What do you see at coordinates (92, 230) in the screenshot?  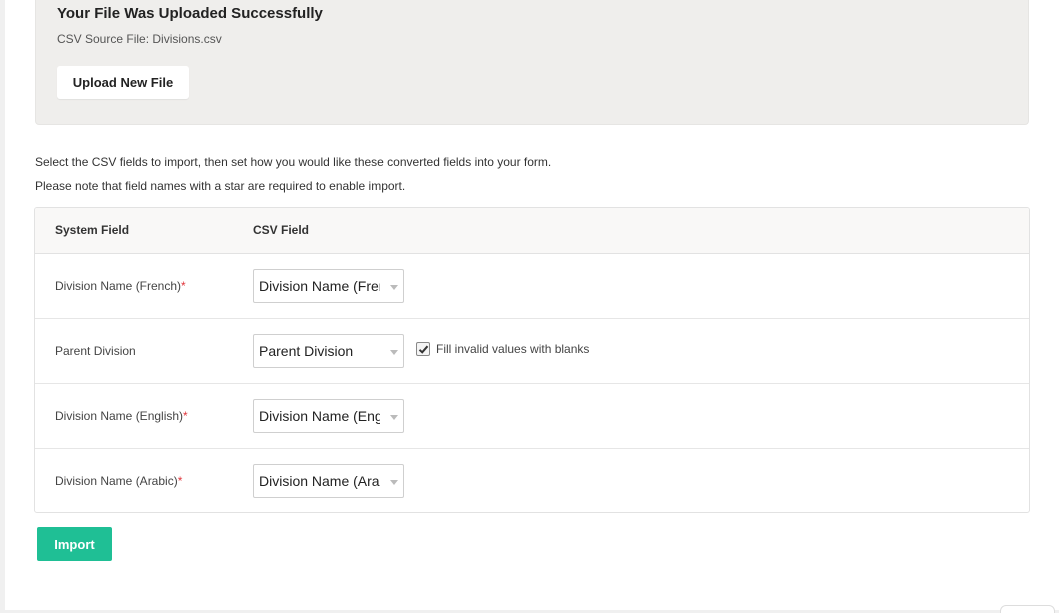 I see `system-field-header: System Field` at bounding box center [92, 230].